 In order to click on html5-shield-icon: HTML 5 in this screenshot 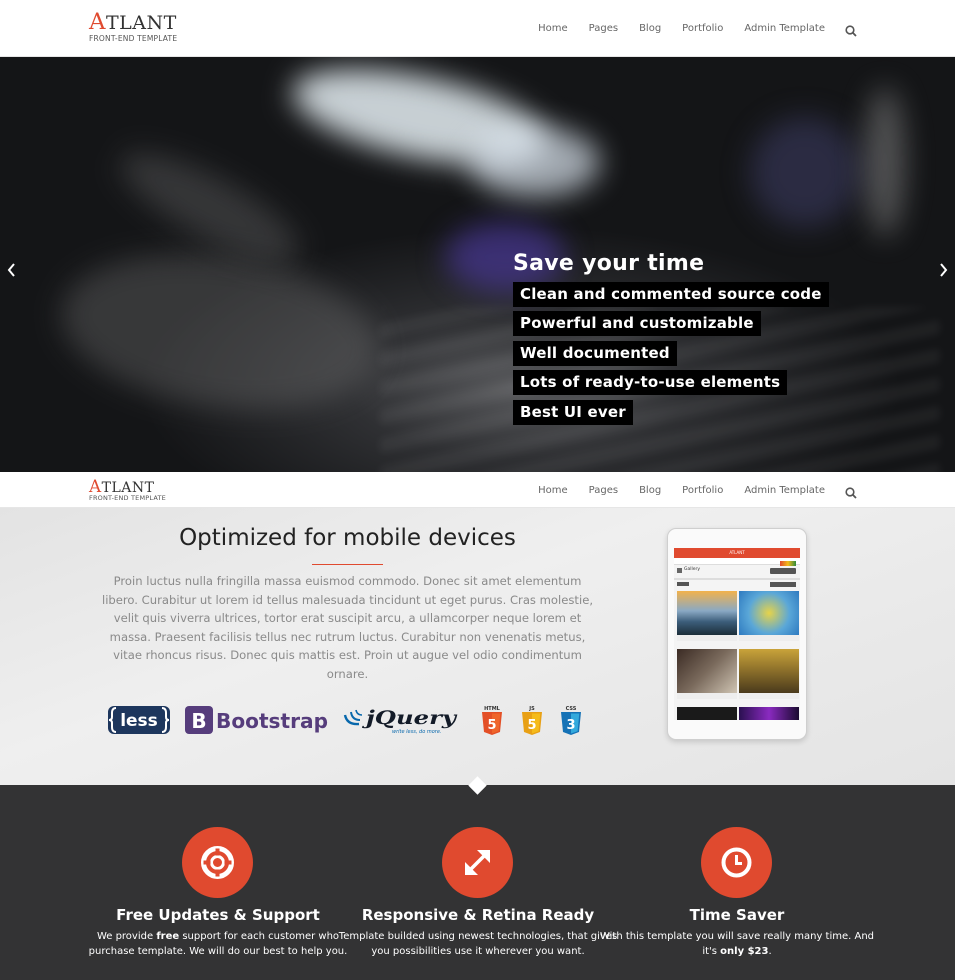, I will do `click(492, 720)`.